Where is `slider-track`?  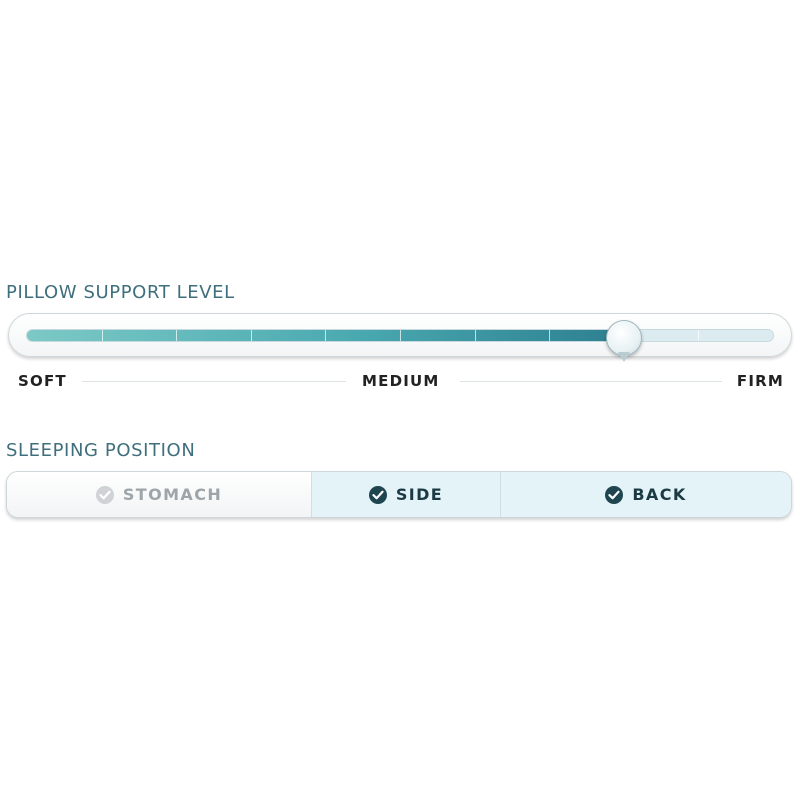
slider-track is located at coordinates (400, 335).